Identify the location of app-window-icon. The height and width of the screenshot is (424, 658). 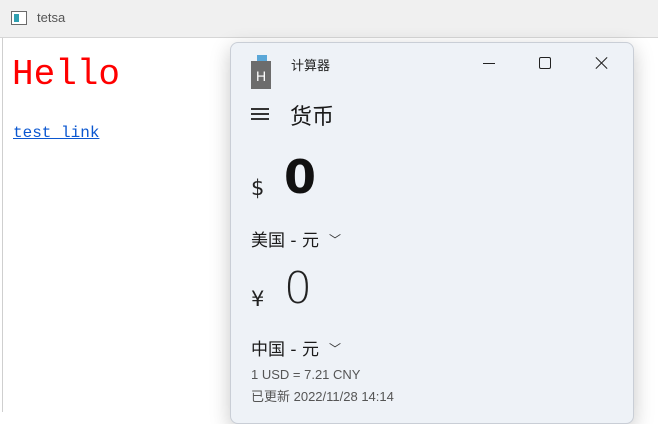
(19, 18).